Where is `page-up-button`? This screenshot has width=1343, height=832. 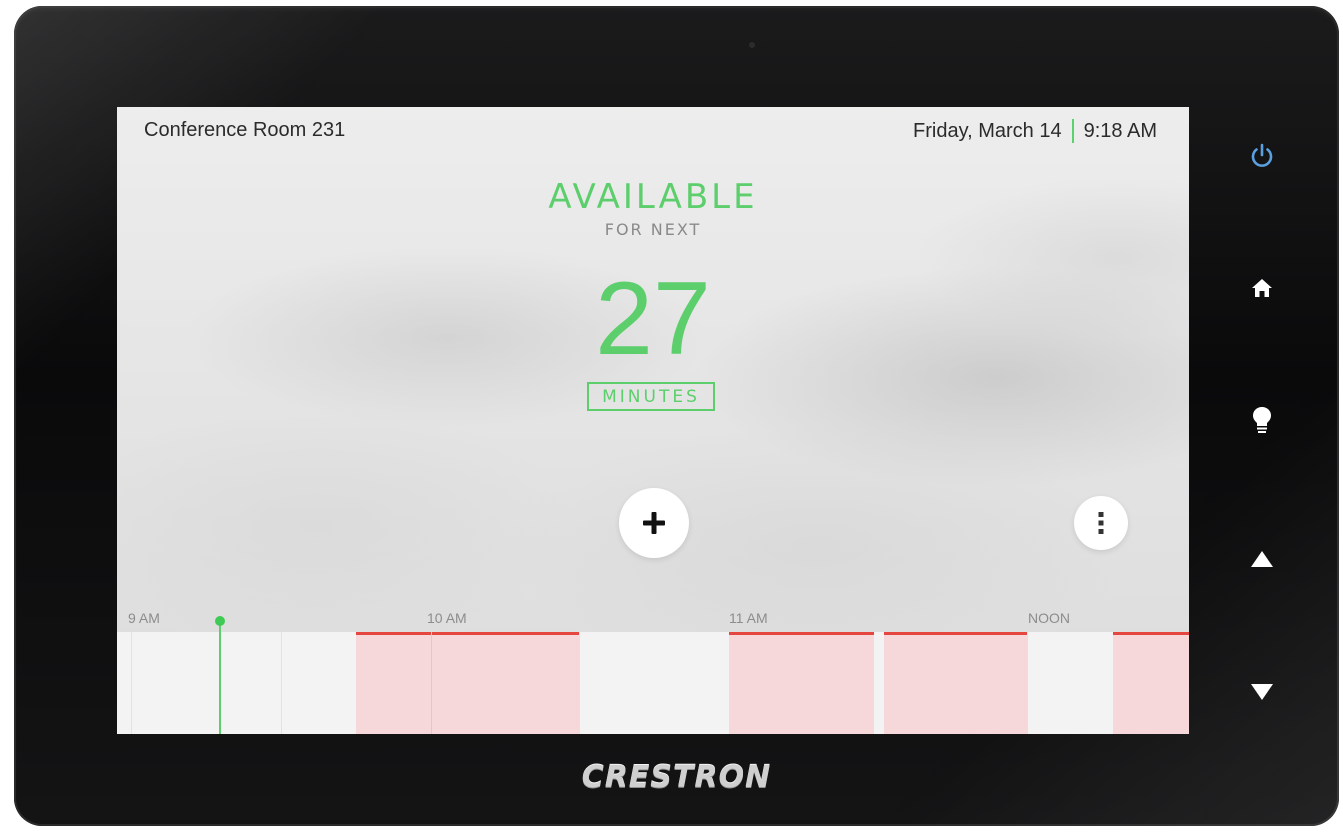
page-up-button is located at coordinates (1262, 559).